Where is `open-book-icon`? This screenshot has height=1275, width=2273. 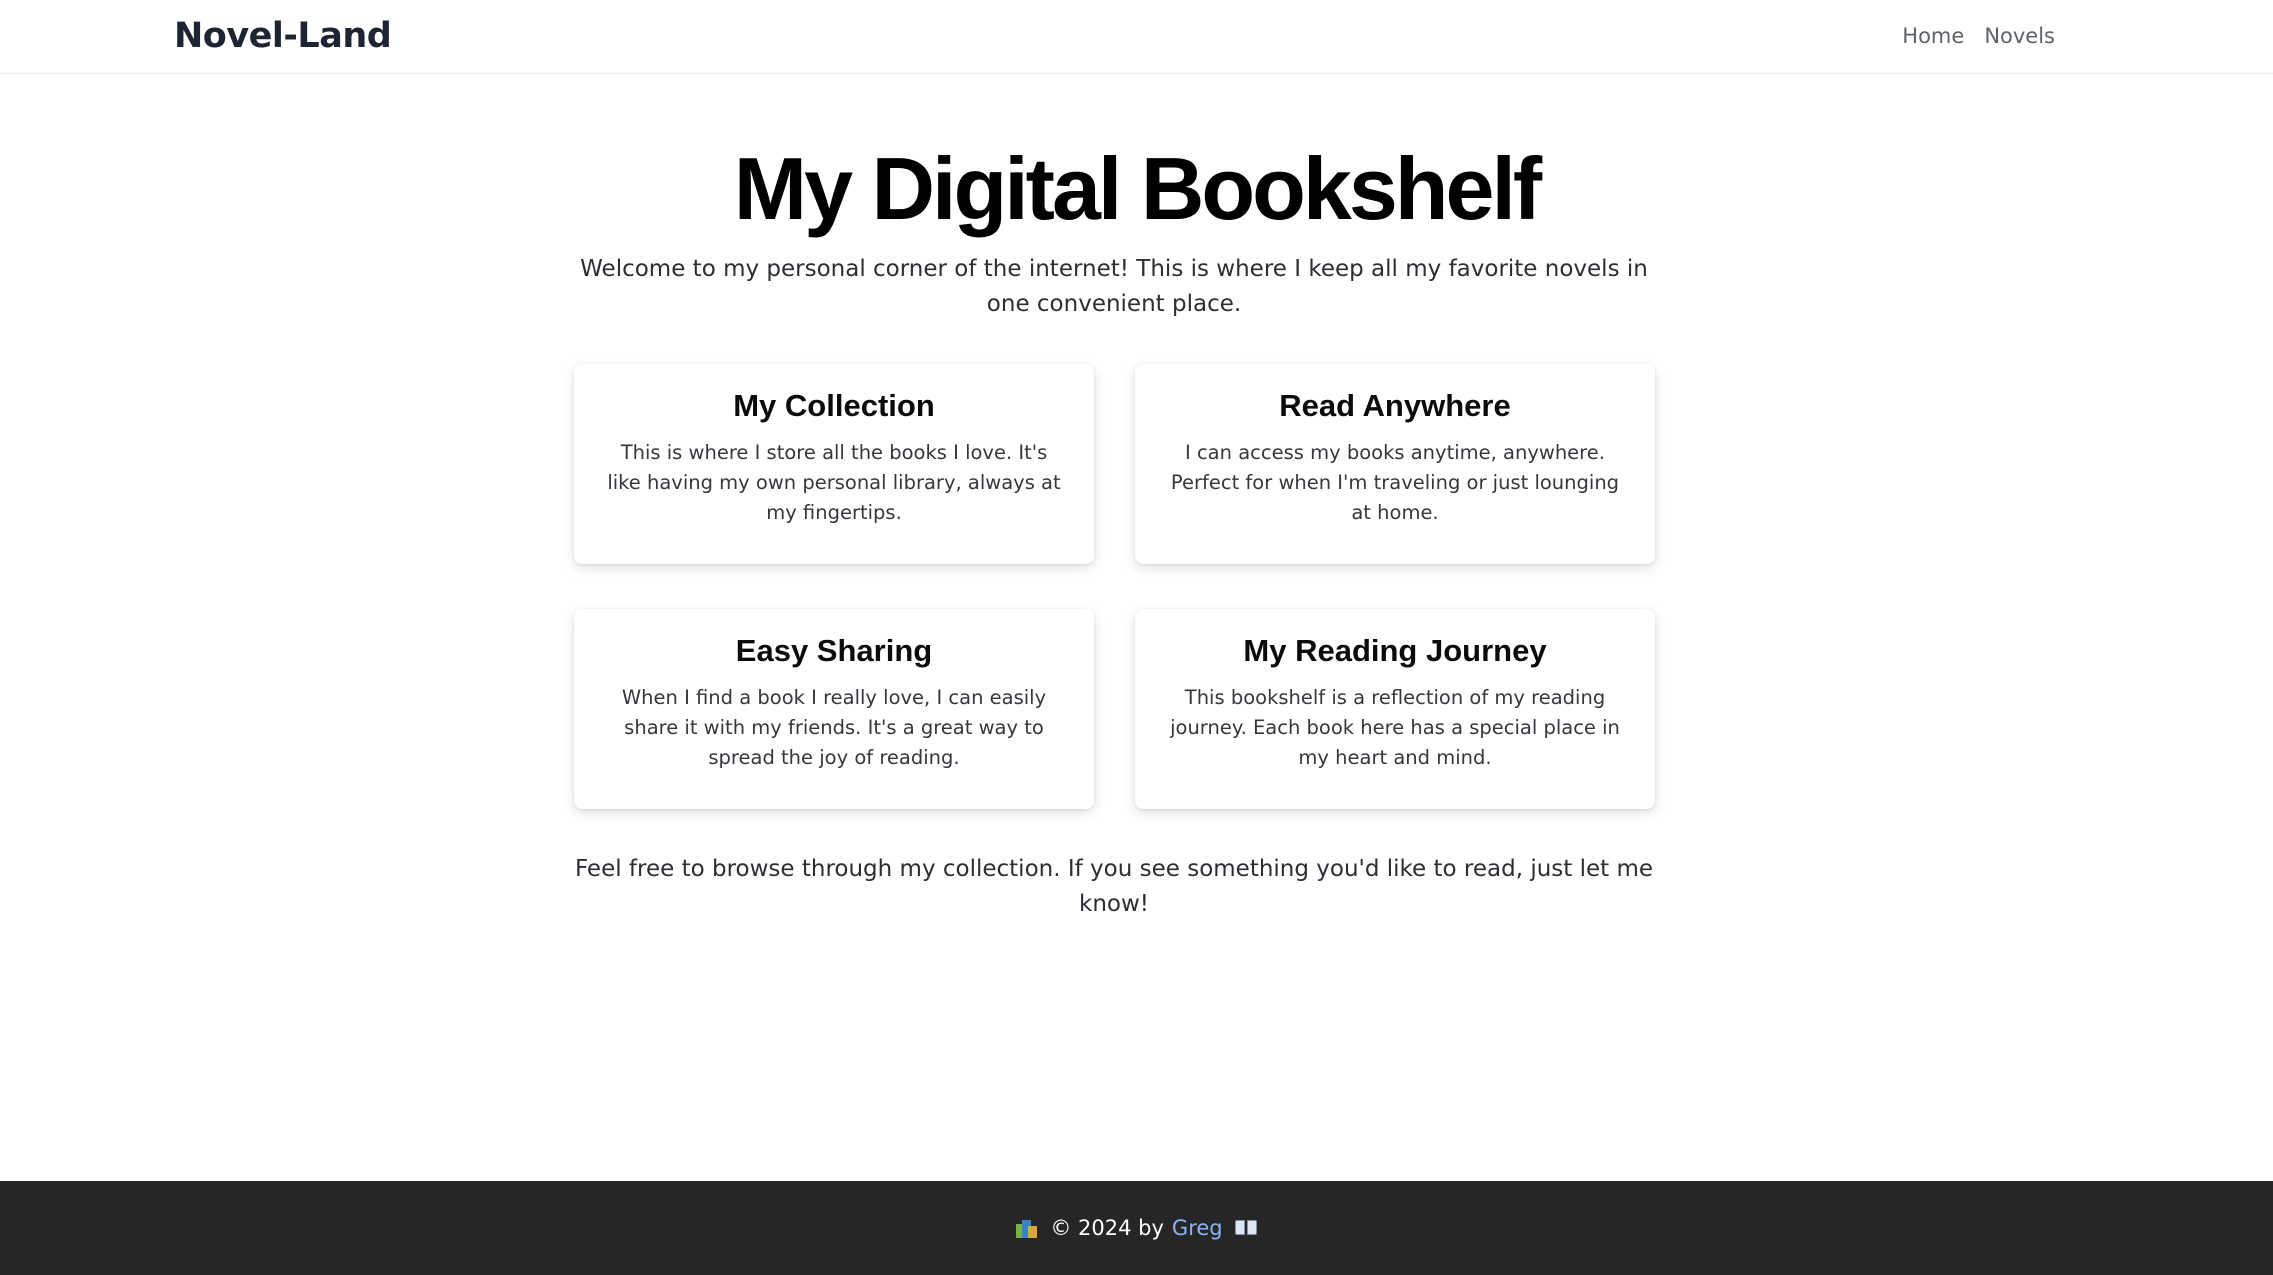
open-book-icon is located at coordinates (1245, 1228).